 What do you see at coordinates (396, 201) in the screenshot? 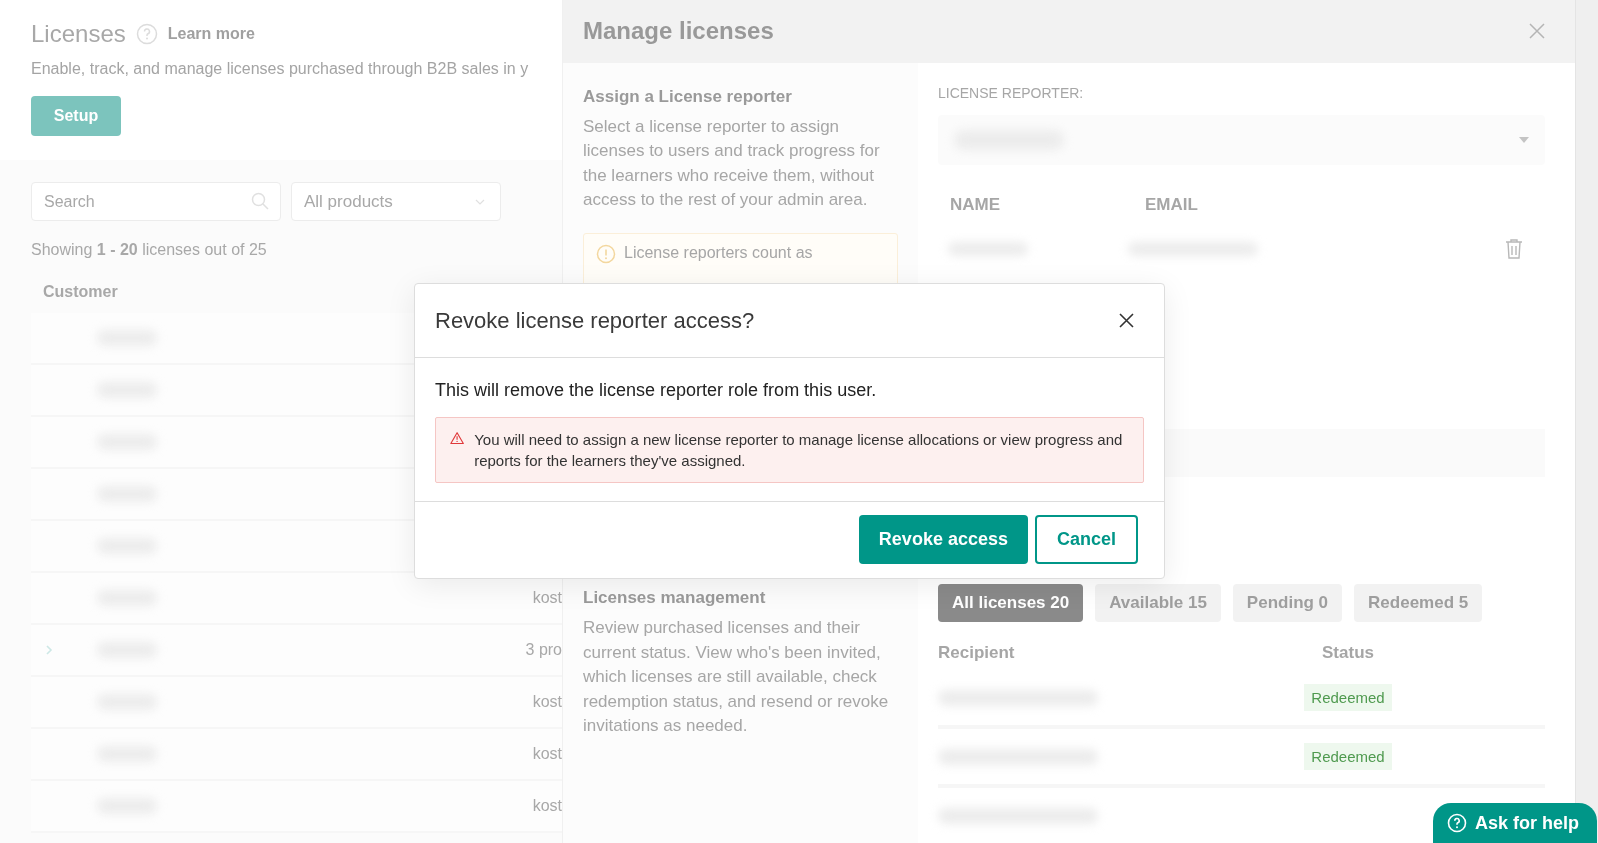
I see `product-dropdown: All products` at bounding box center [396, 201].